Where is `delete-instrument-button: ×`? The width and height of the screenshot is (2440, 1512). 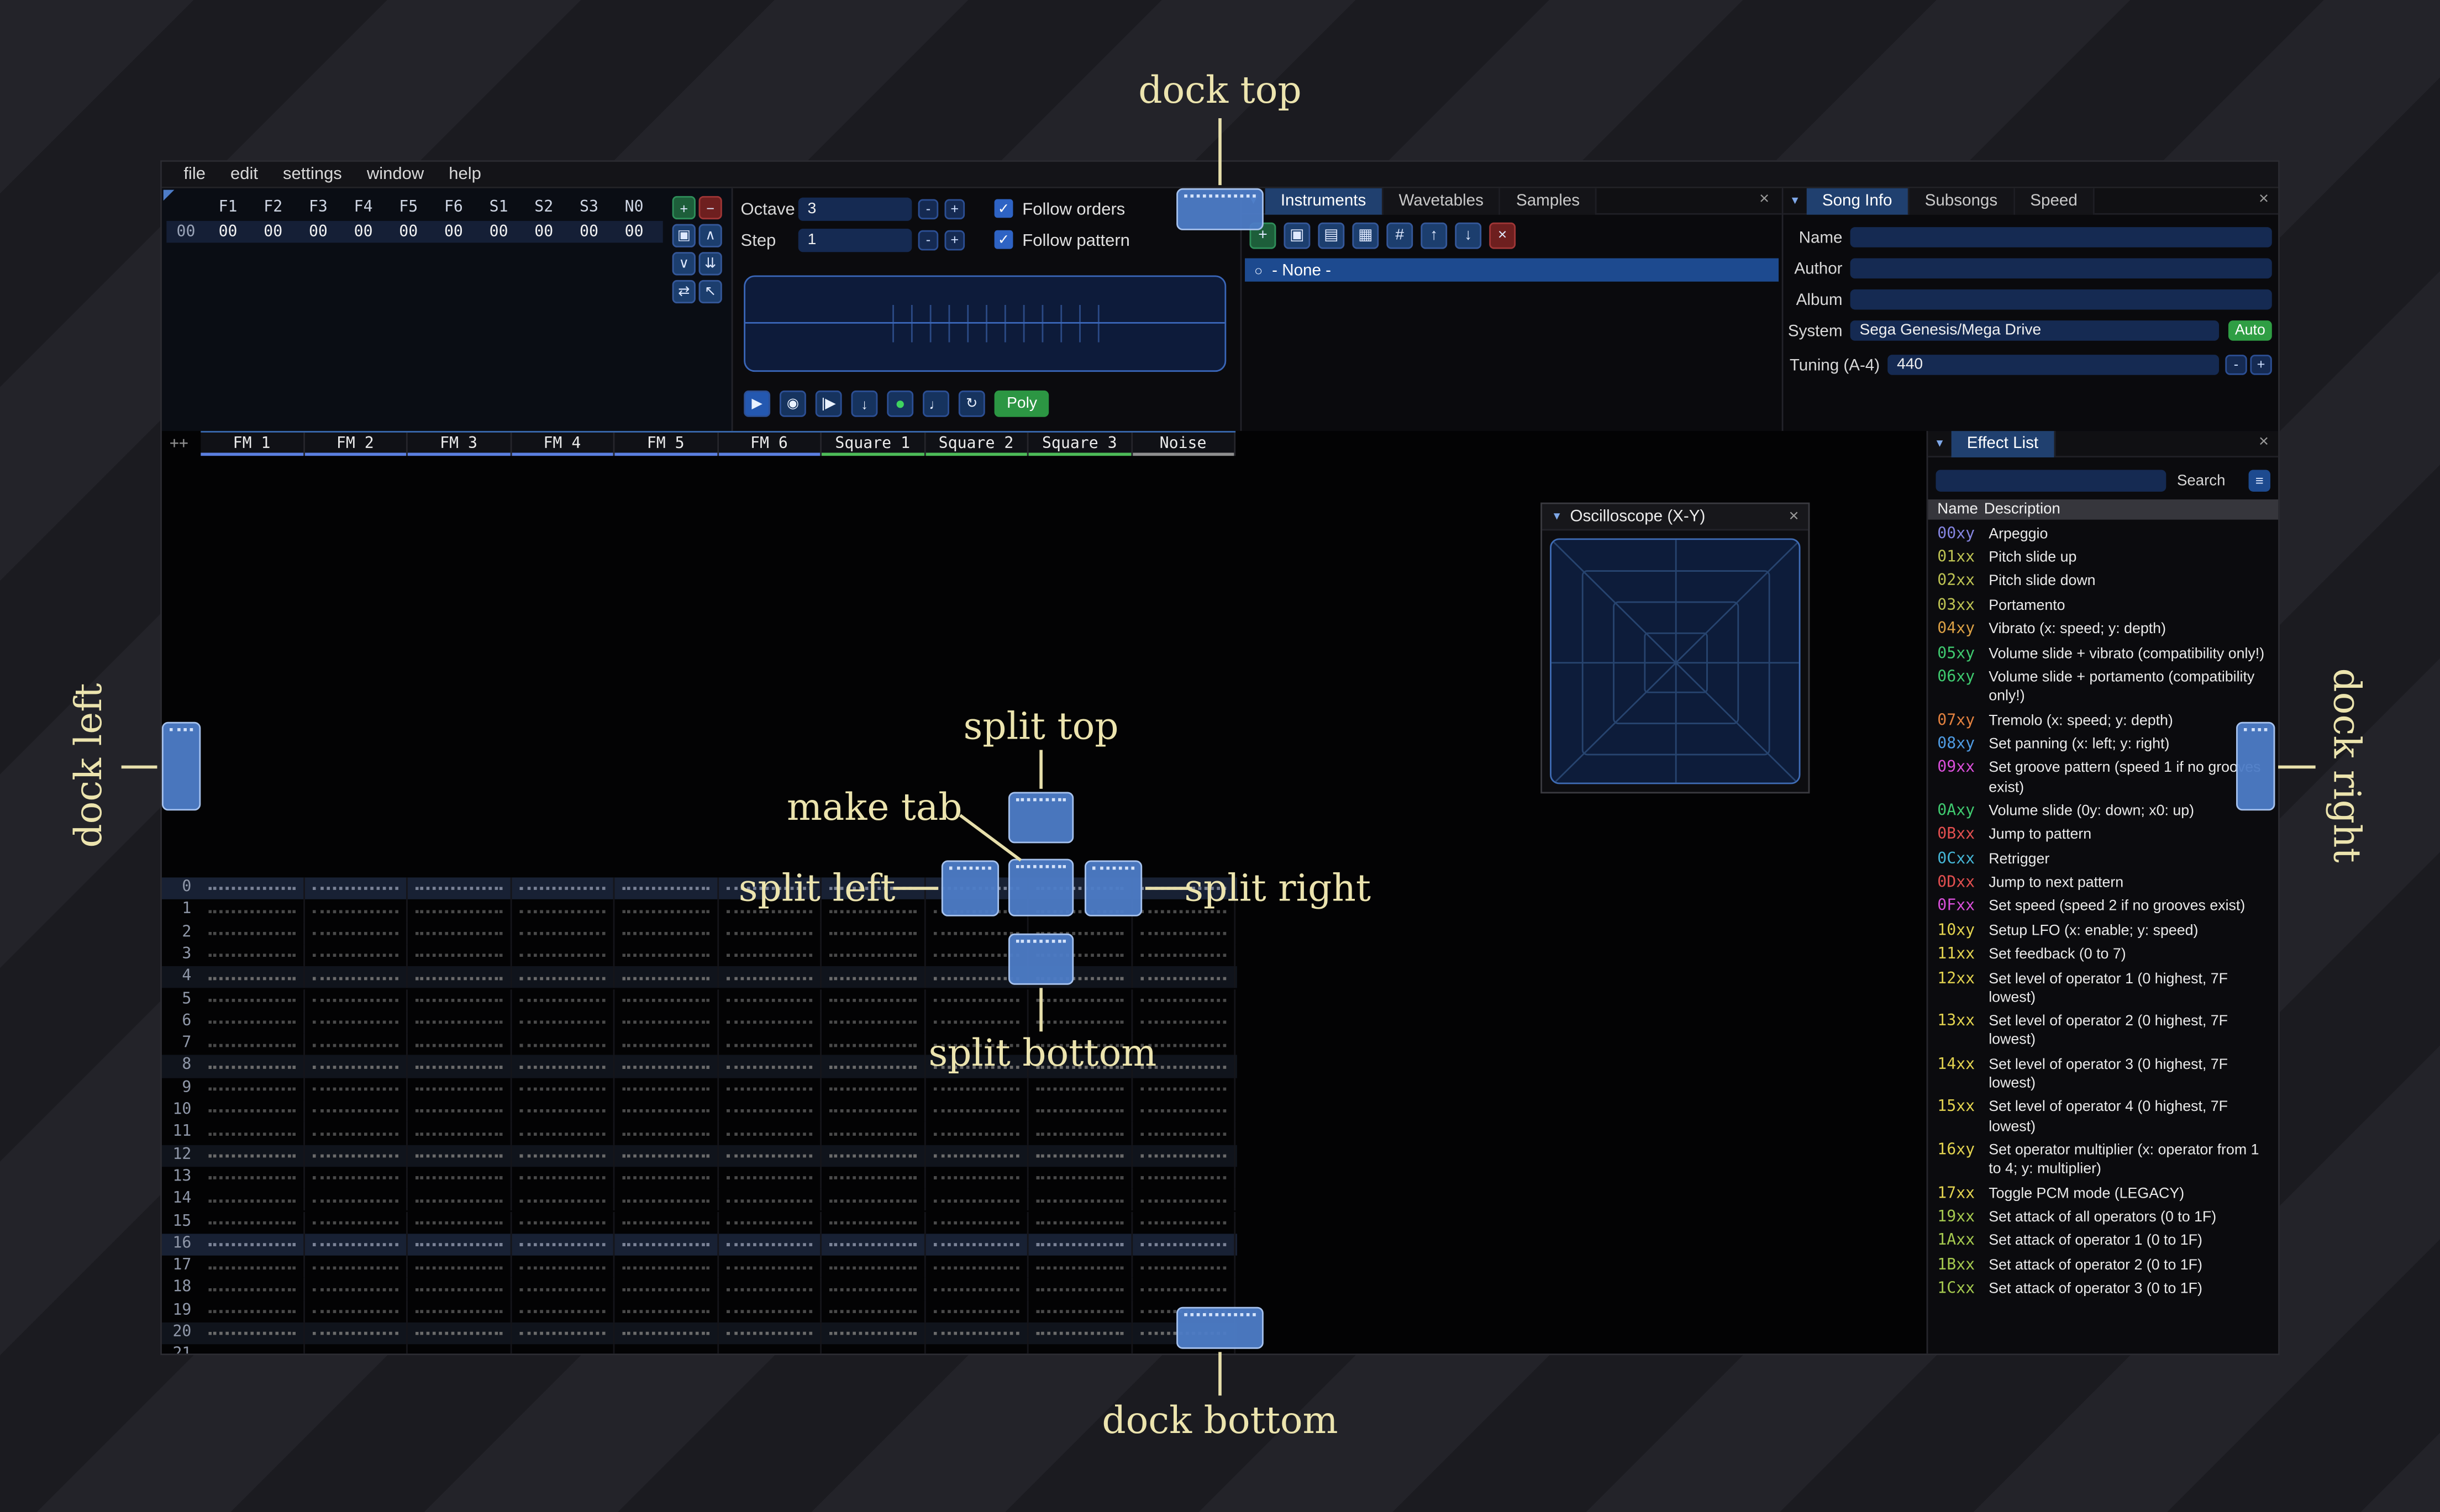
delete-instrument-button: × is located at coordinates (1502, 235).